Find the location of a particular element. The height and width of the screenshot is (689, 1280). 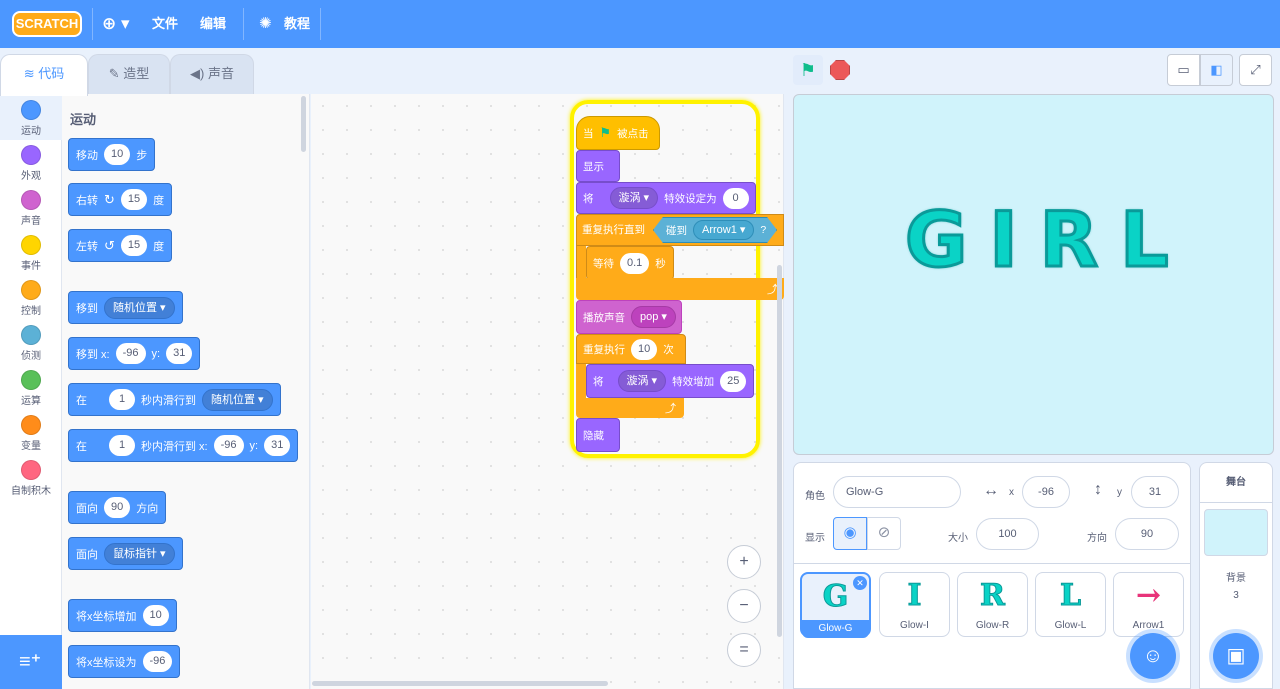

block-turn-left: 左转 ↺ 15 度 is located at coordinates (120, 245).